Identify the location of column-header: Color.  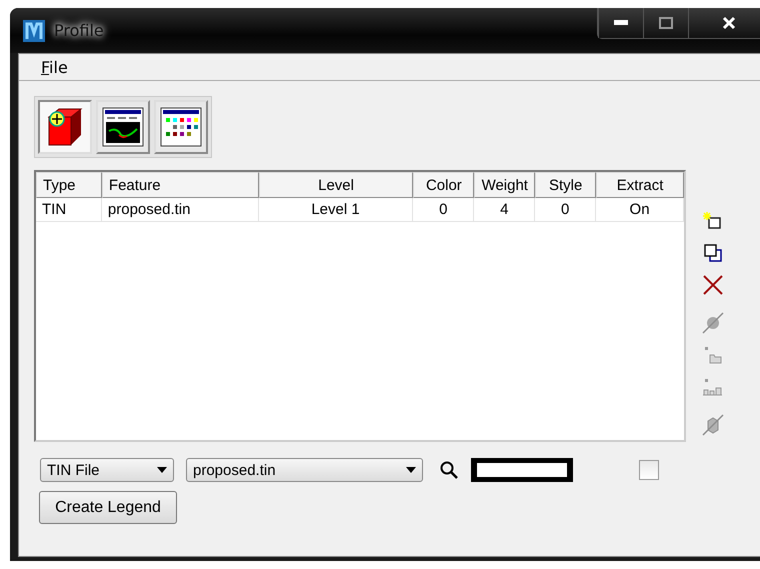
(443, 185).